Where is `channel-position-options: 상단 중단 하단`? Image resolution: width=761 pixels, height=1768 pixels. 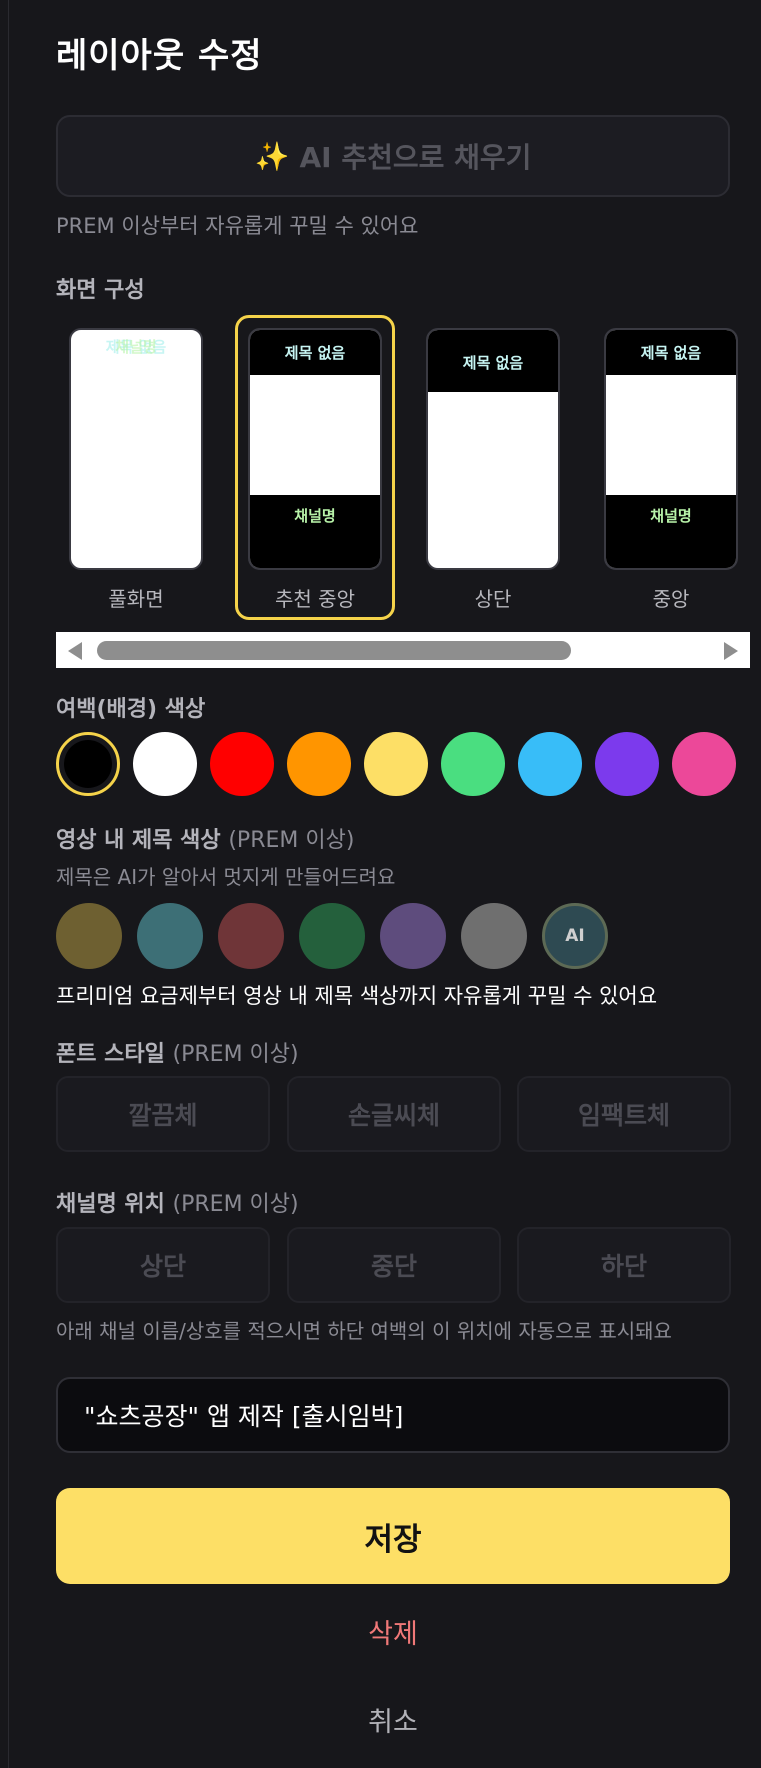 channel-position-options: 상단 중단 하단 is located at coordinates (406, 1267).